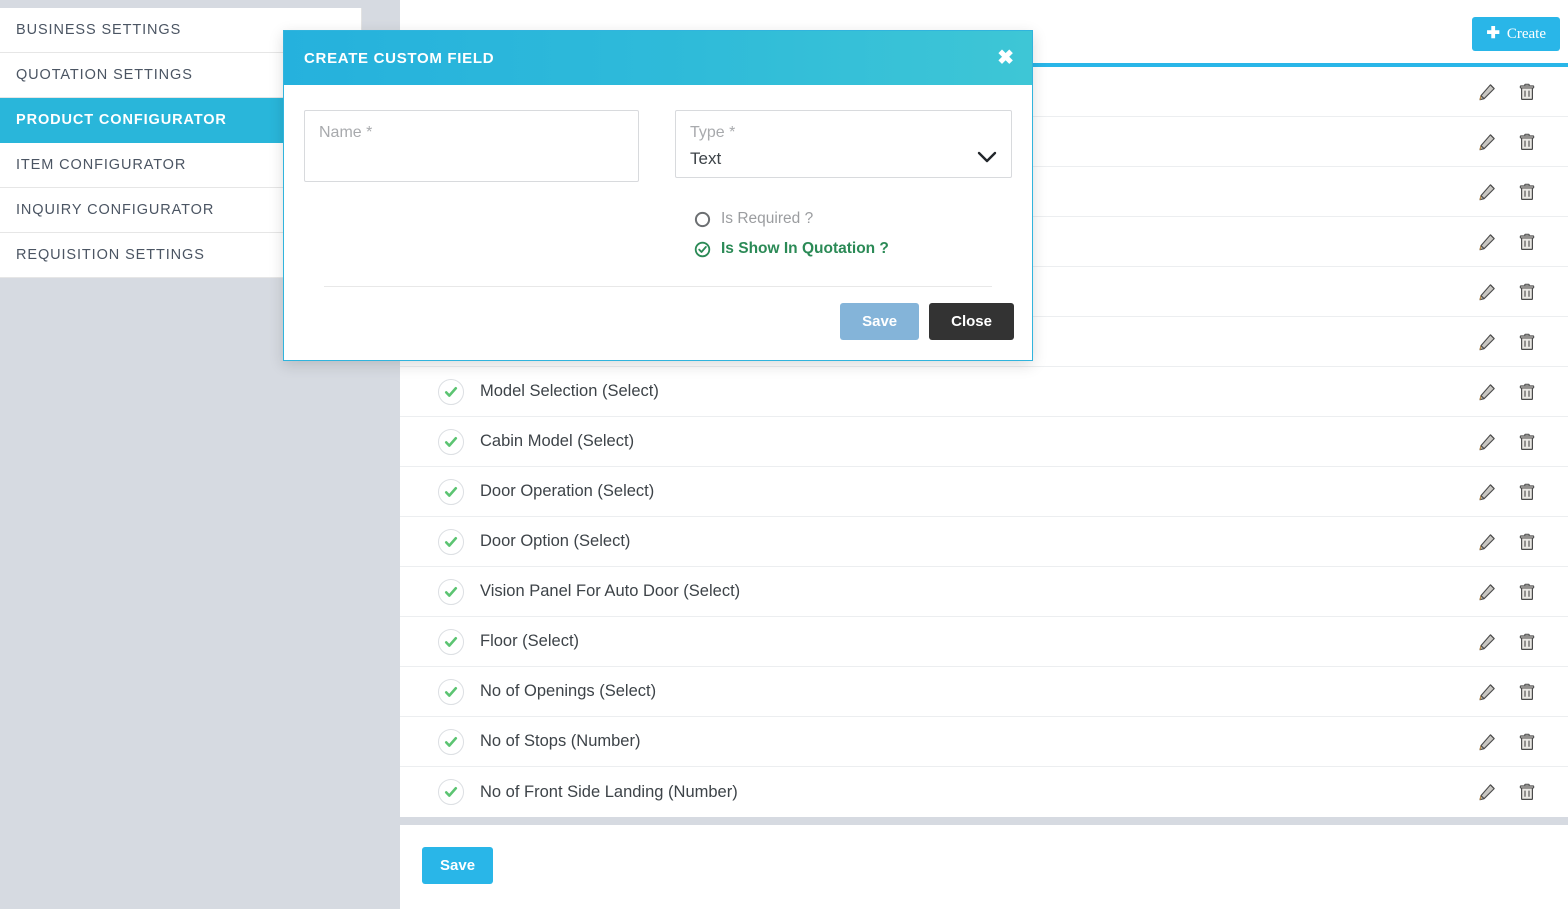 This screenshot has width=1568, height=909. What do you see at coordinates (346, 132) in the screenshot?
I see `name-field-placeholder: Name *` at bounding box center [346, 132].